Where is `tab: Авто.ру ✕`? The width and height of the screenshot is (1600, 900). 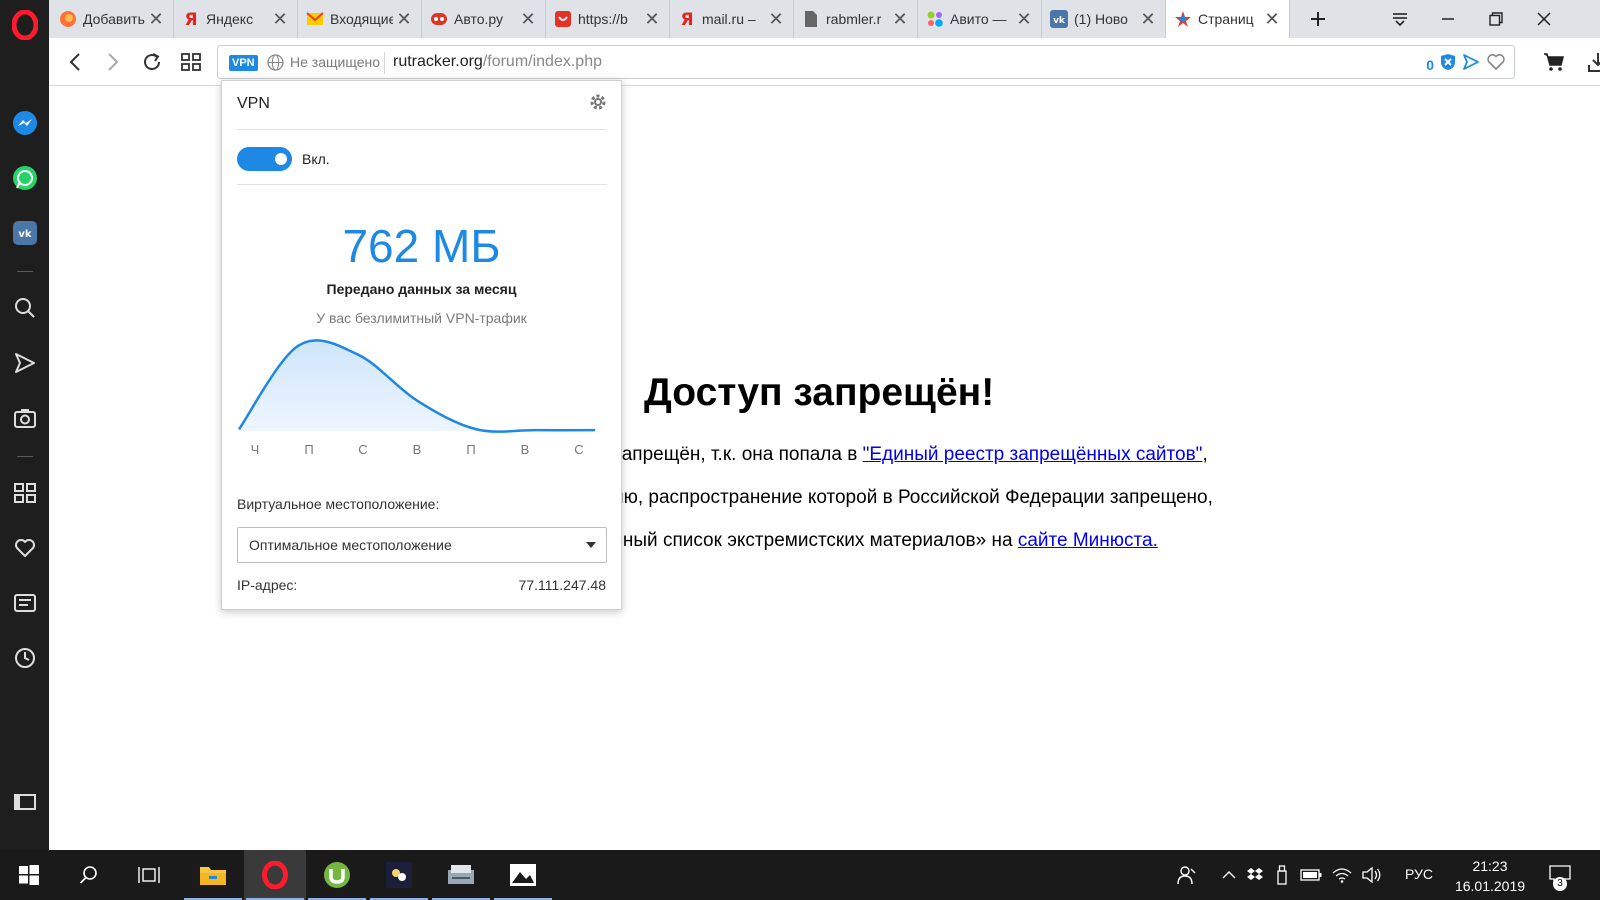
tab: Авто.ру ✕ is located at coordinates (484, 19).